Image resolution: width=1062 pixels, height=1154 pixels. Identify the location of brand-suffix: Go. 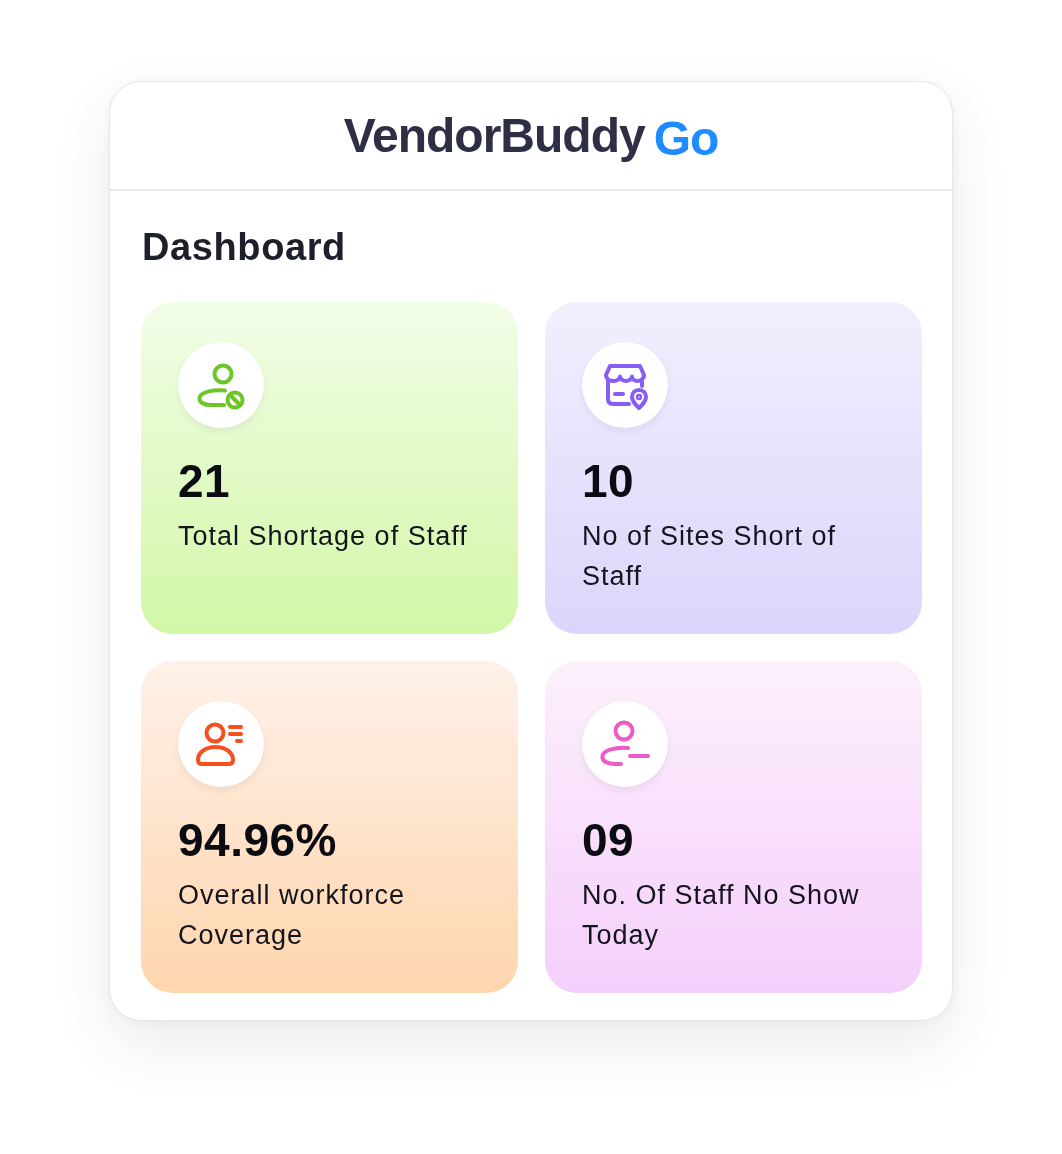
(686, 139).